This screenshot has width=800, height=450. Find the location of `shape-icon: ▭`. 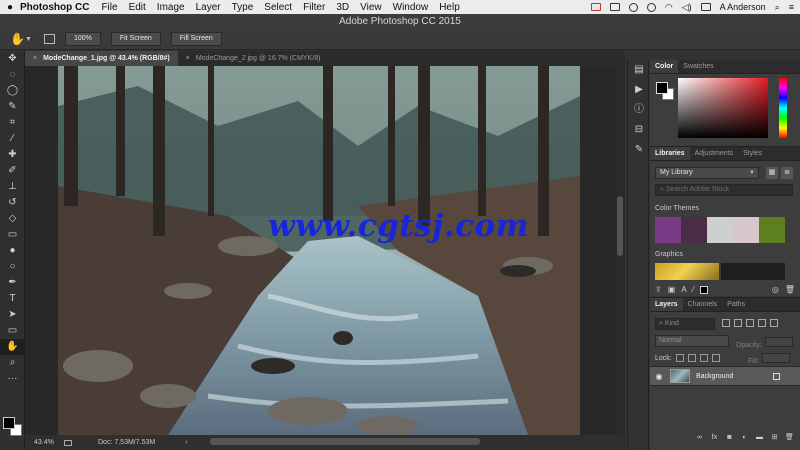

shape-icon: ▭ is located at coordinates (12, 331).